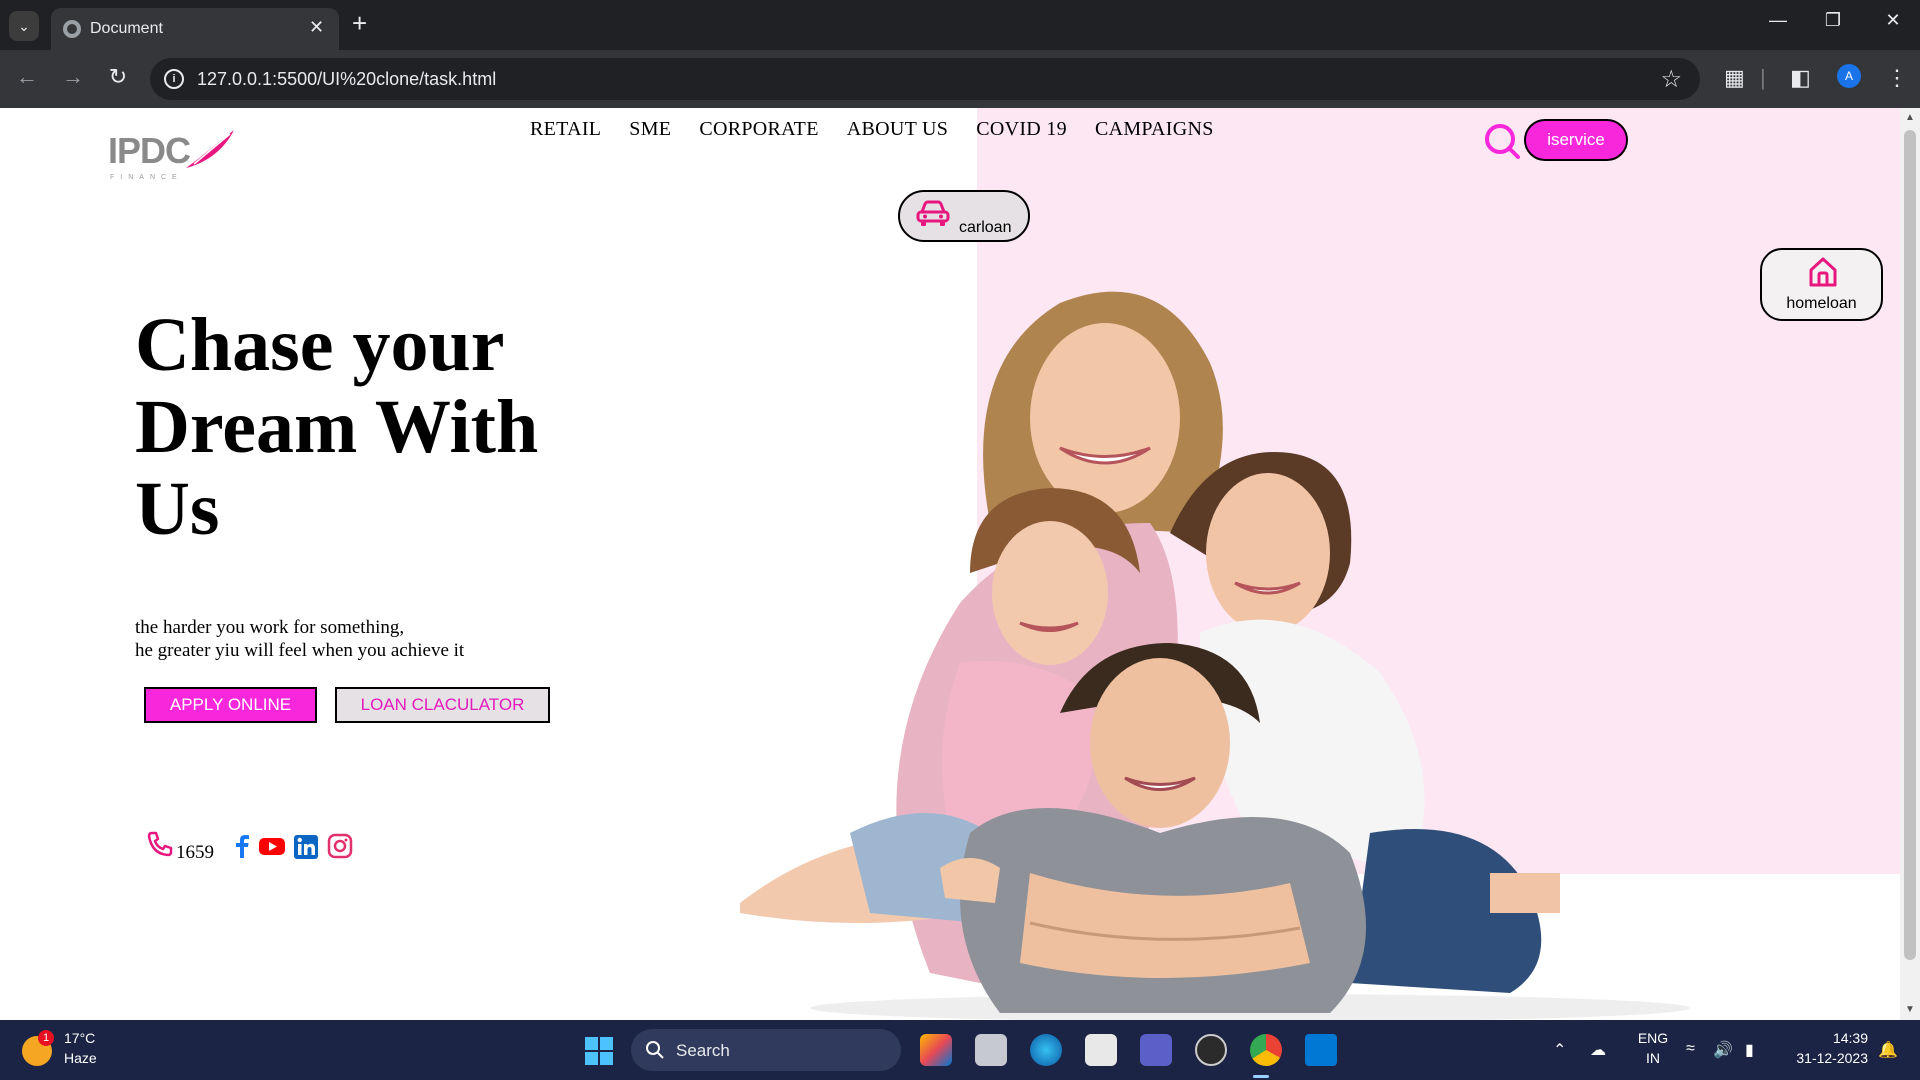 The image size is (1920, 1080). I want to click on weather-temperature: 17°C, so click(79, 1038).